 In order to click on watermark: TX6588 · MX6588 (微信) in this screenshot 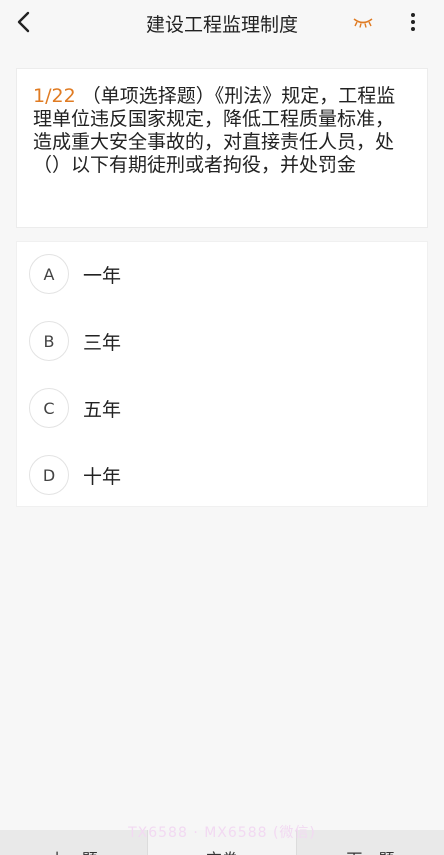, I will do `click(222, 833)`.